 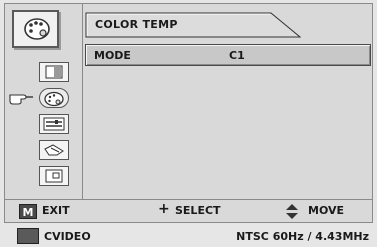 I want to click on status-bar: CVIDEO NTSC 60Hz / 4.43MHz, so click(x=188, y=236).